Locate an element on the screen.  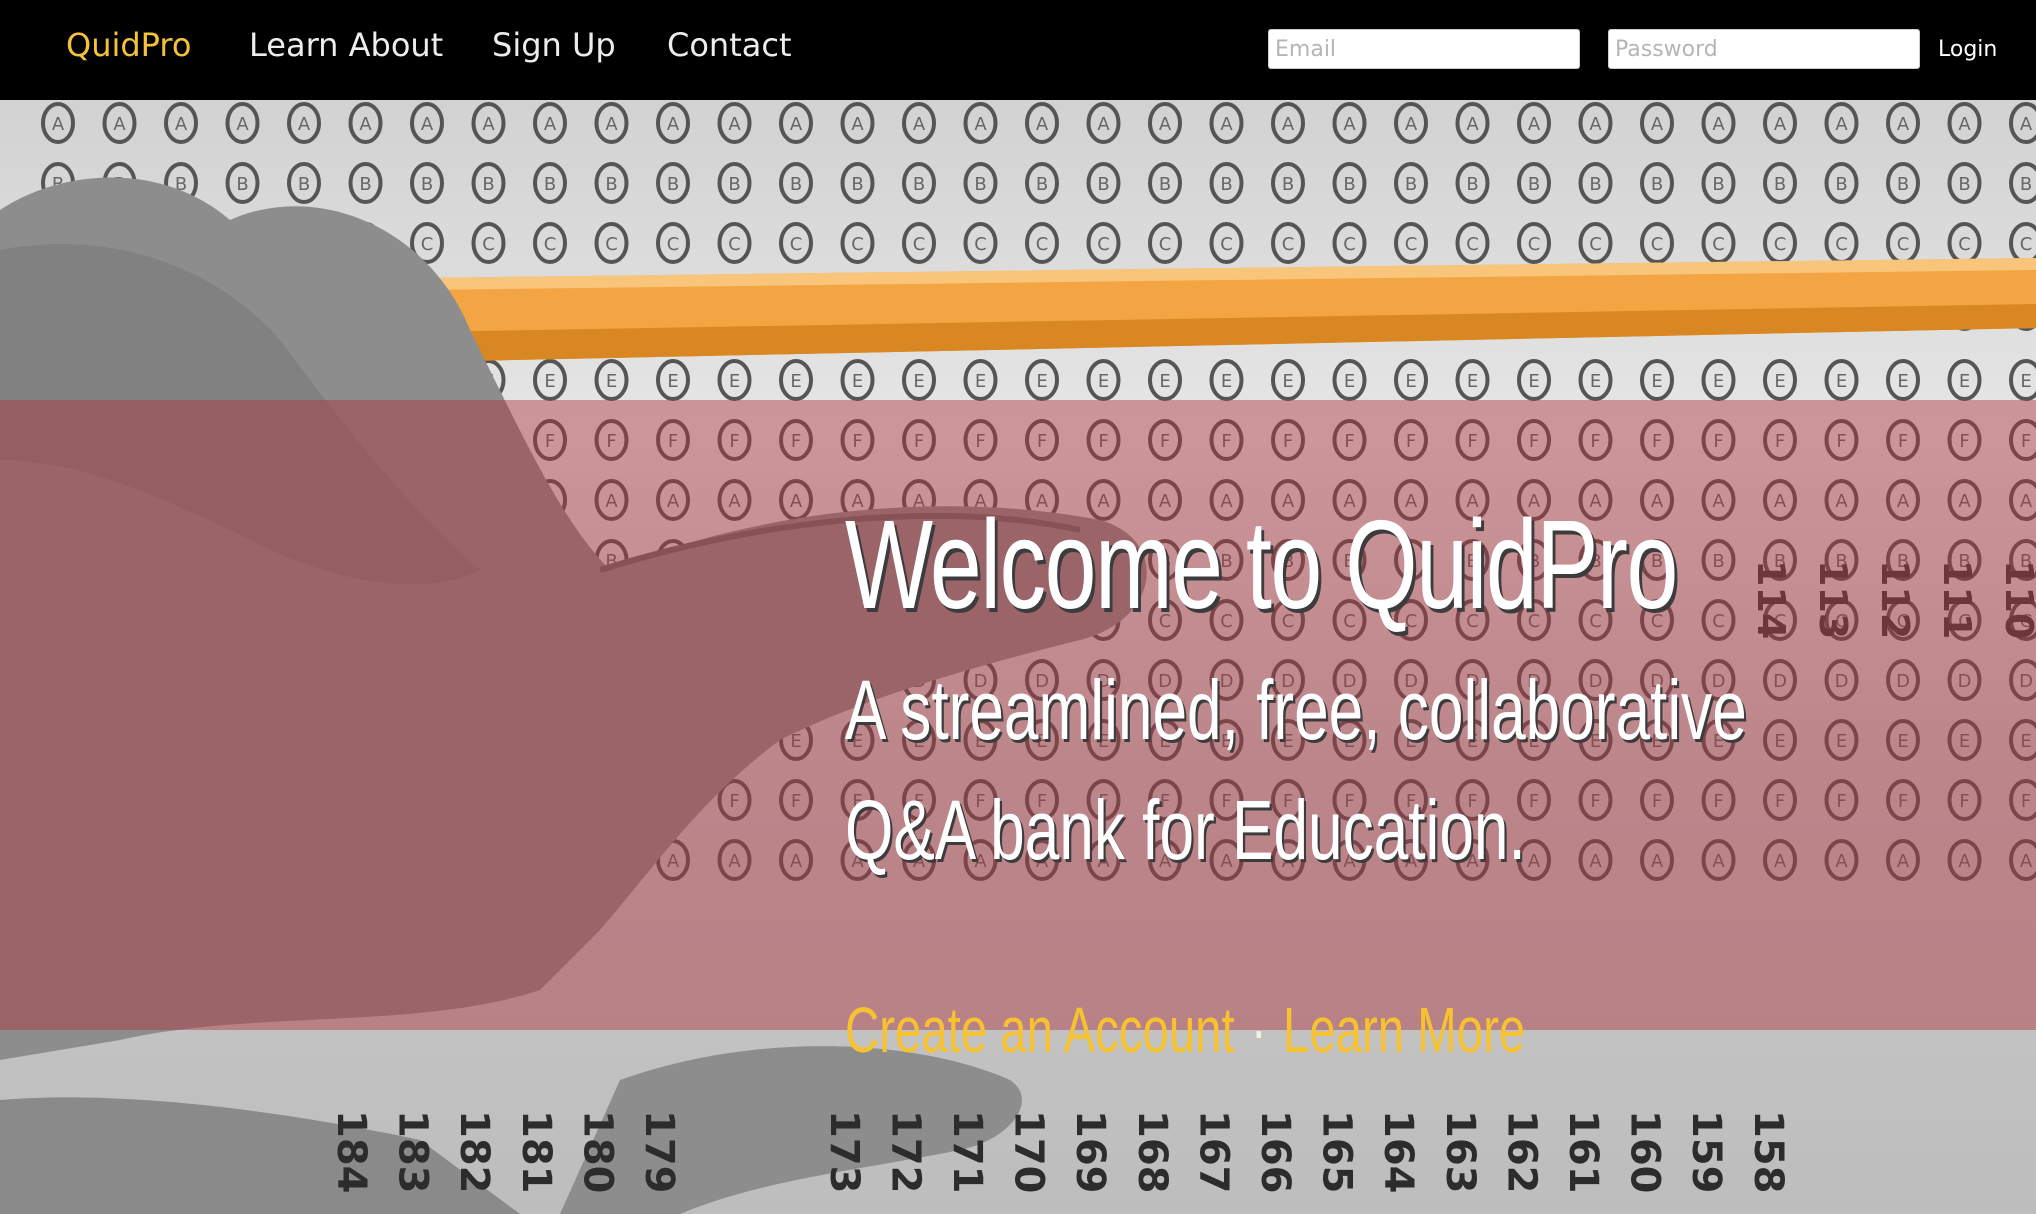
email-input is located at coordinates (1424, 49).